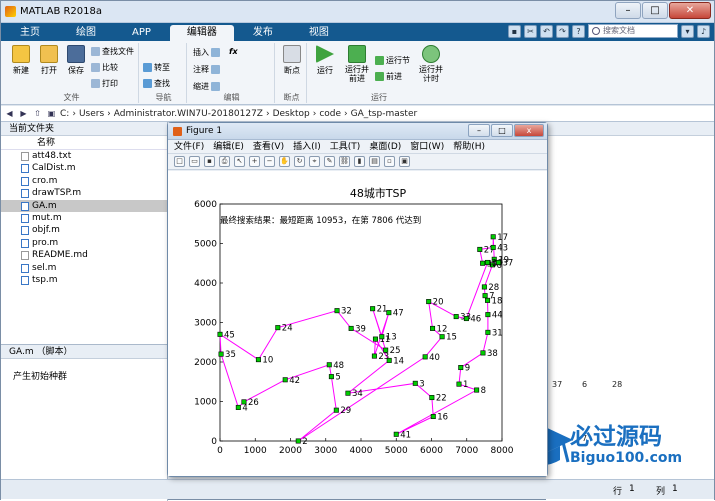  Describe the element at coordinates (578, 31) in the screenshot. I see `help-icon: ?` at that location.